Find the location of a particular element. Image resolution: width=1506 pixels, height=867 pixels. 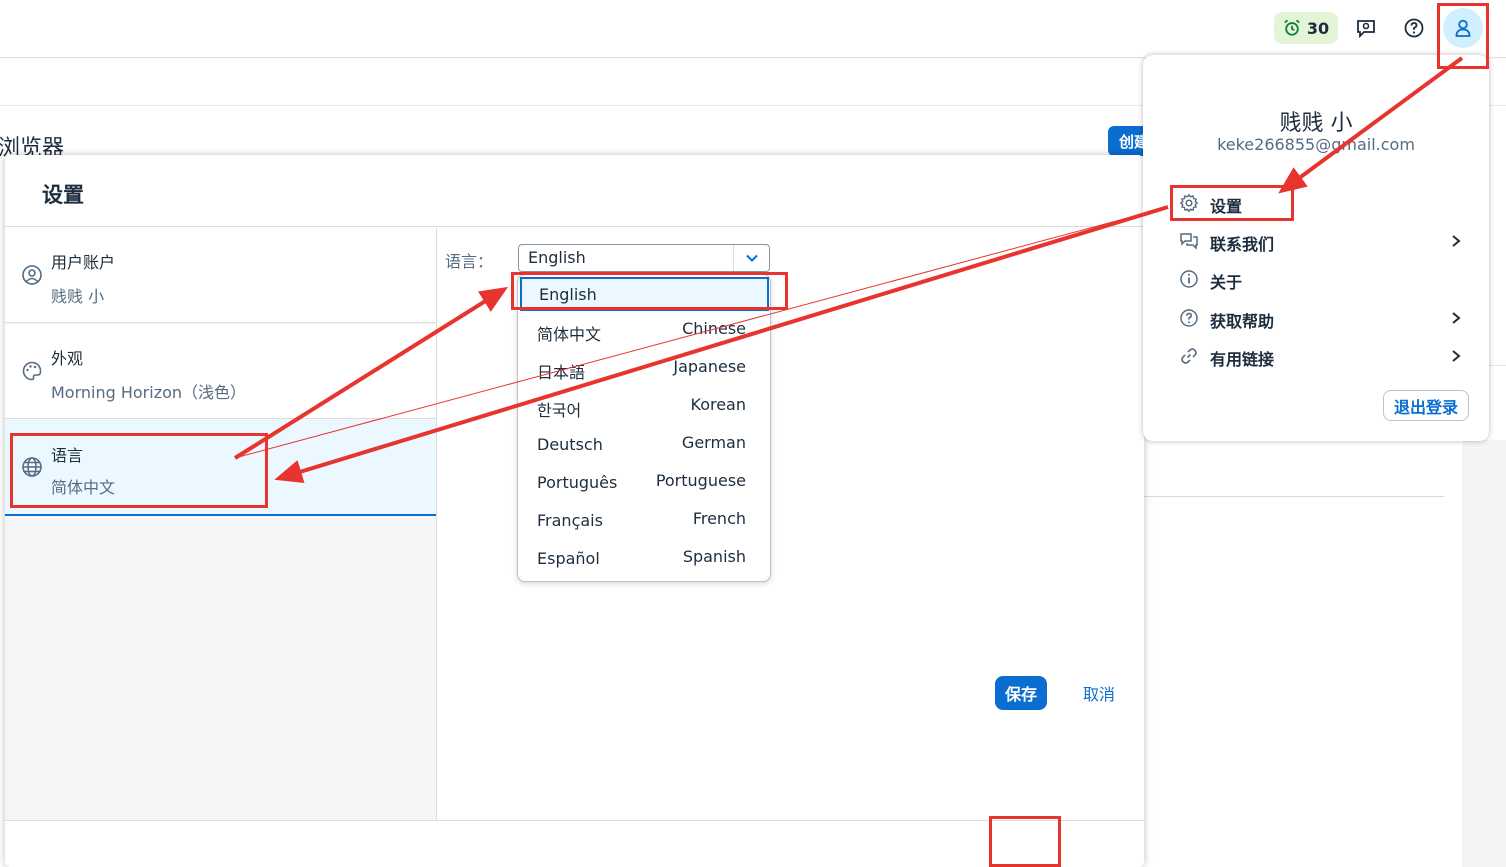

option-native: Français is located at coordinates (570, 520).